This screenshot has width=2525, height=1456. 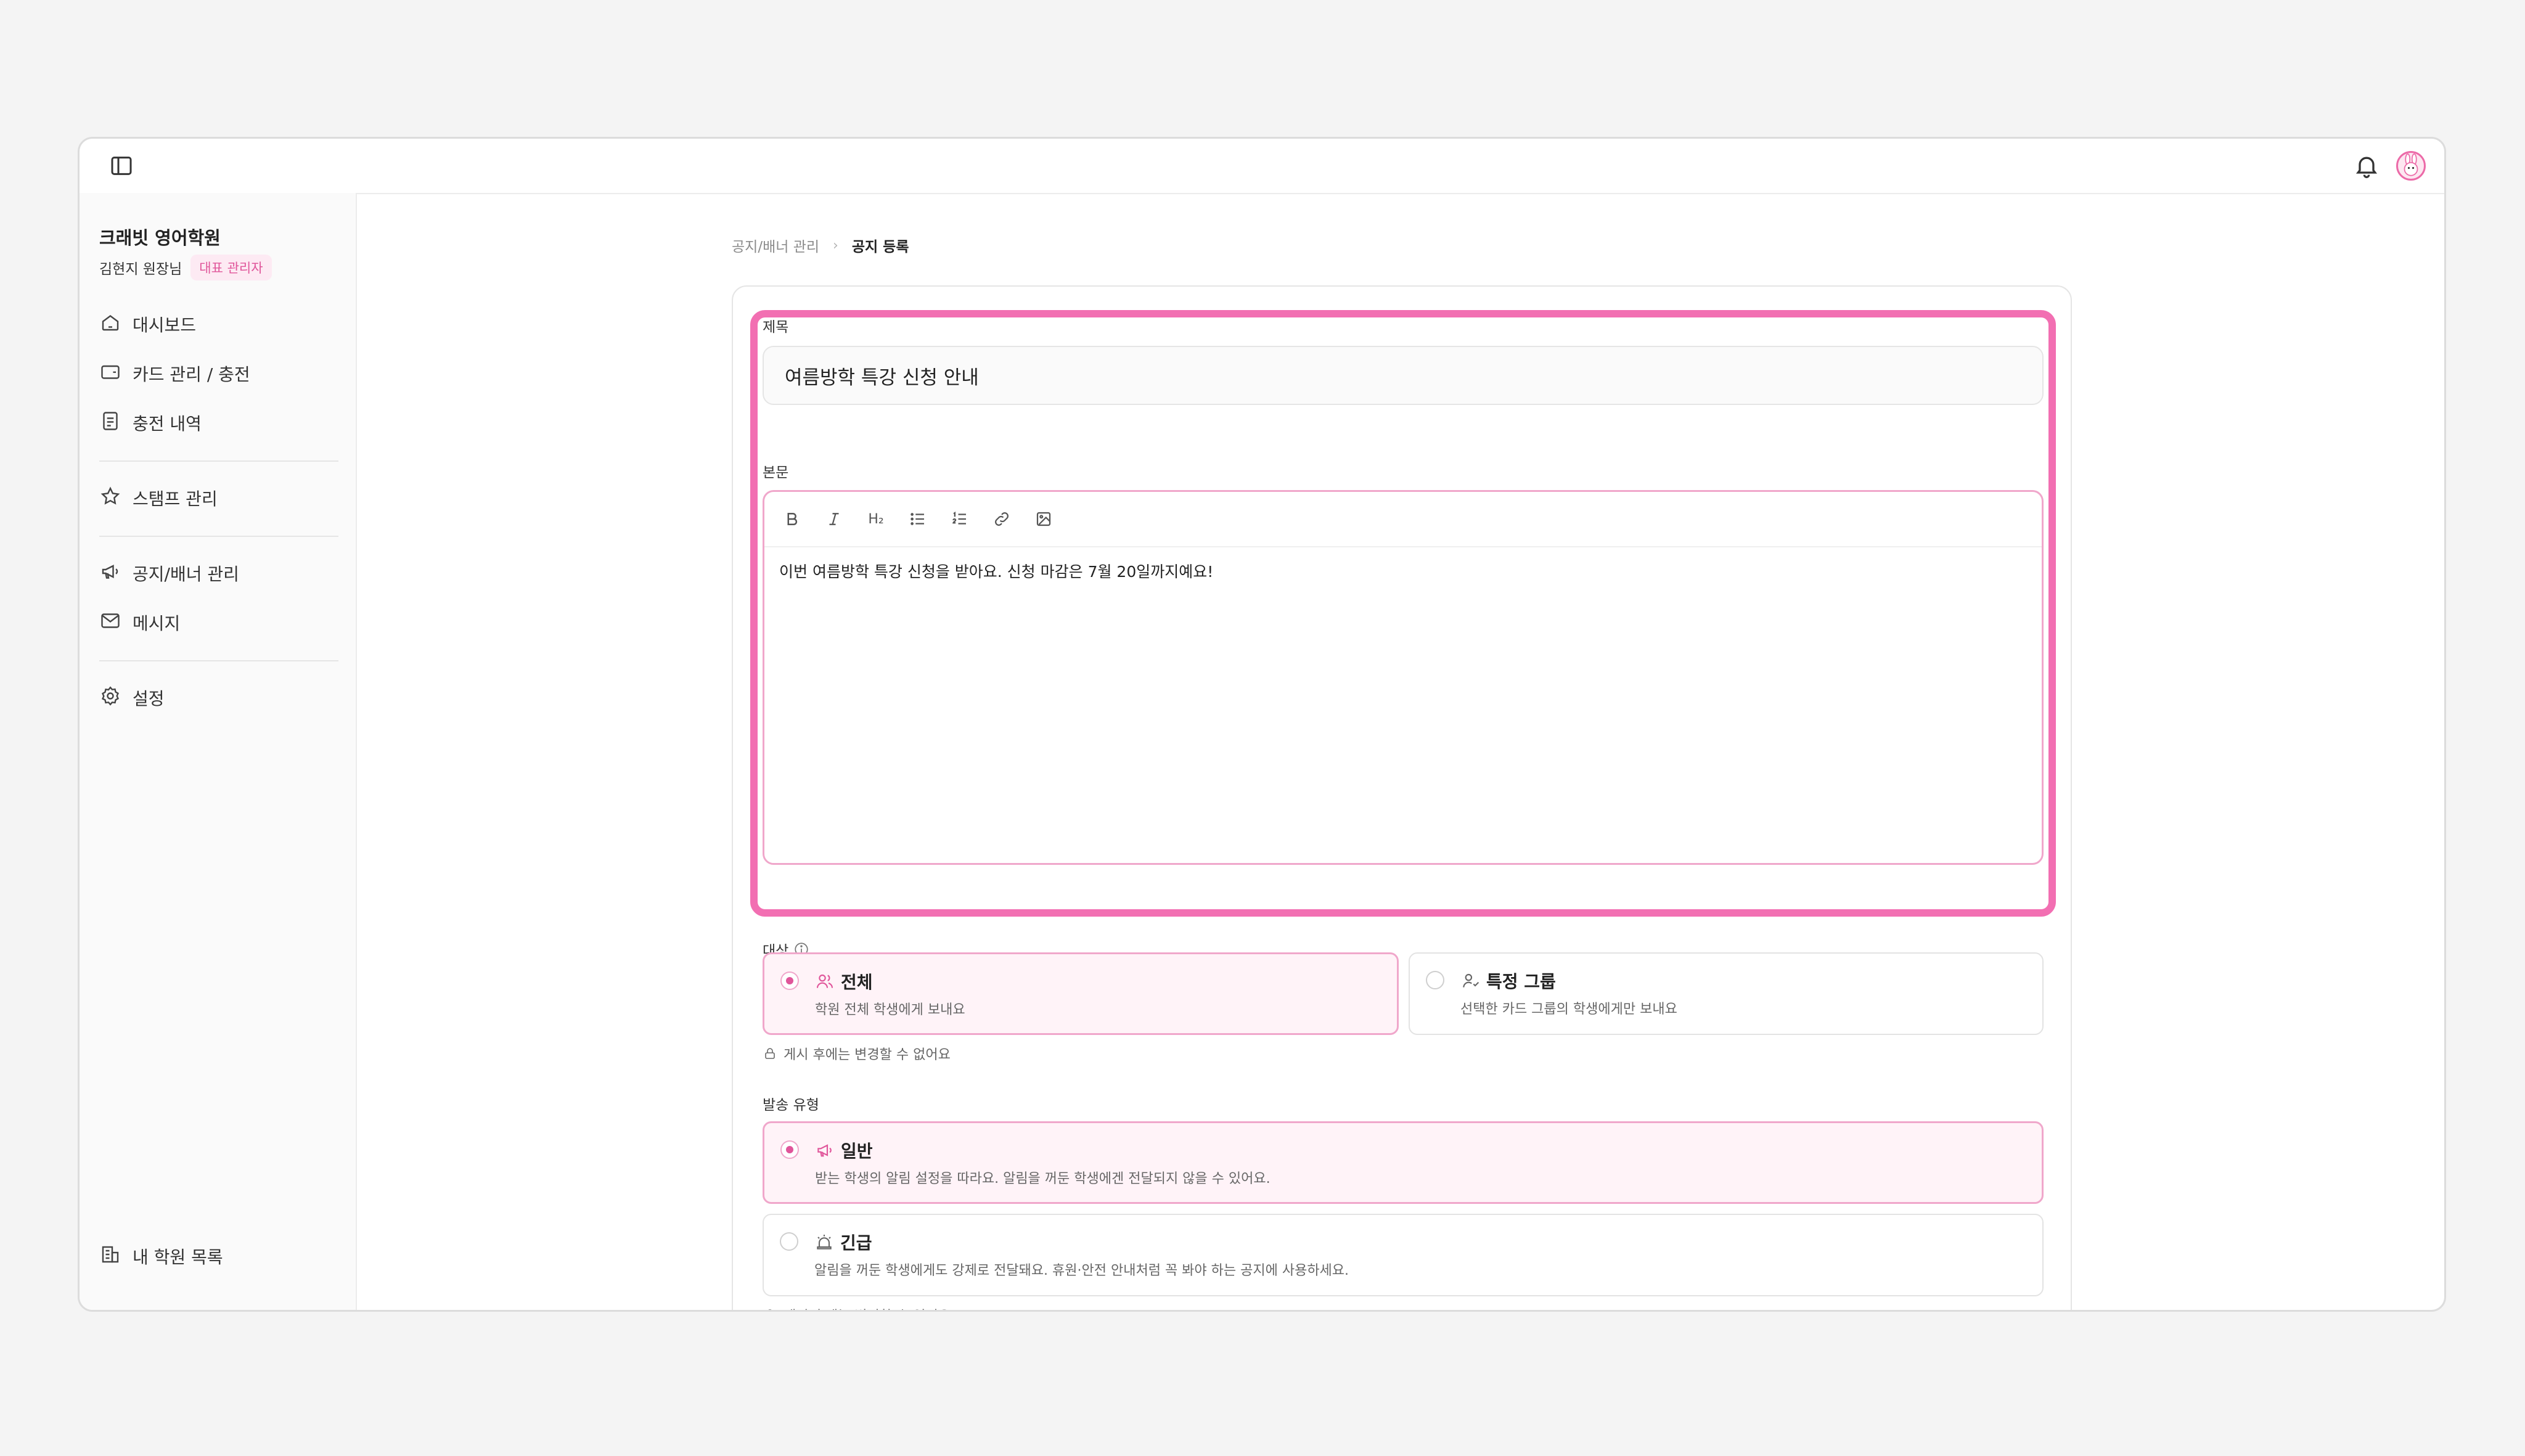 I want to click on editor-toolbar: H₂, so click(x=1403, y=519).